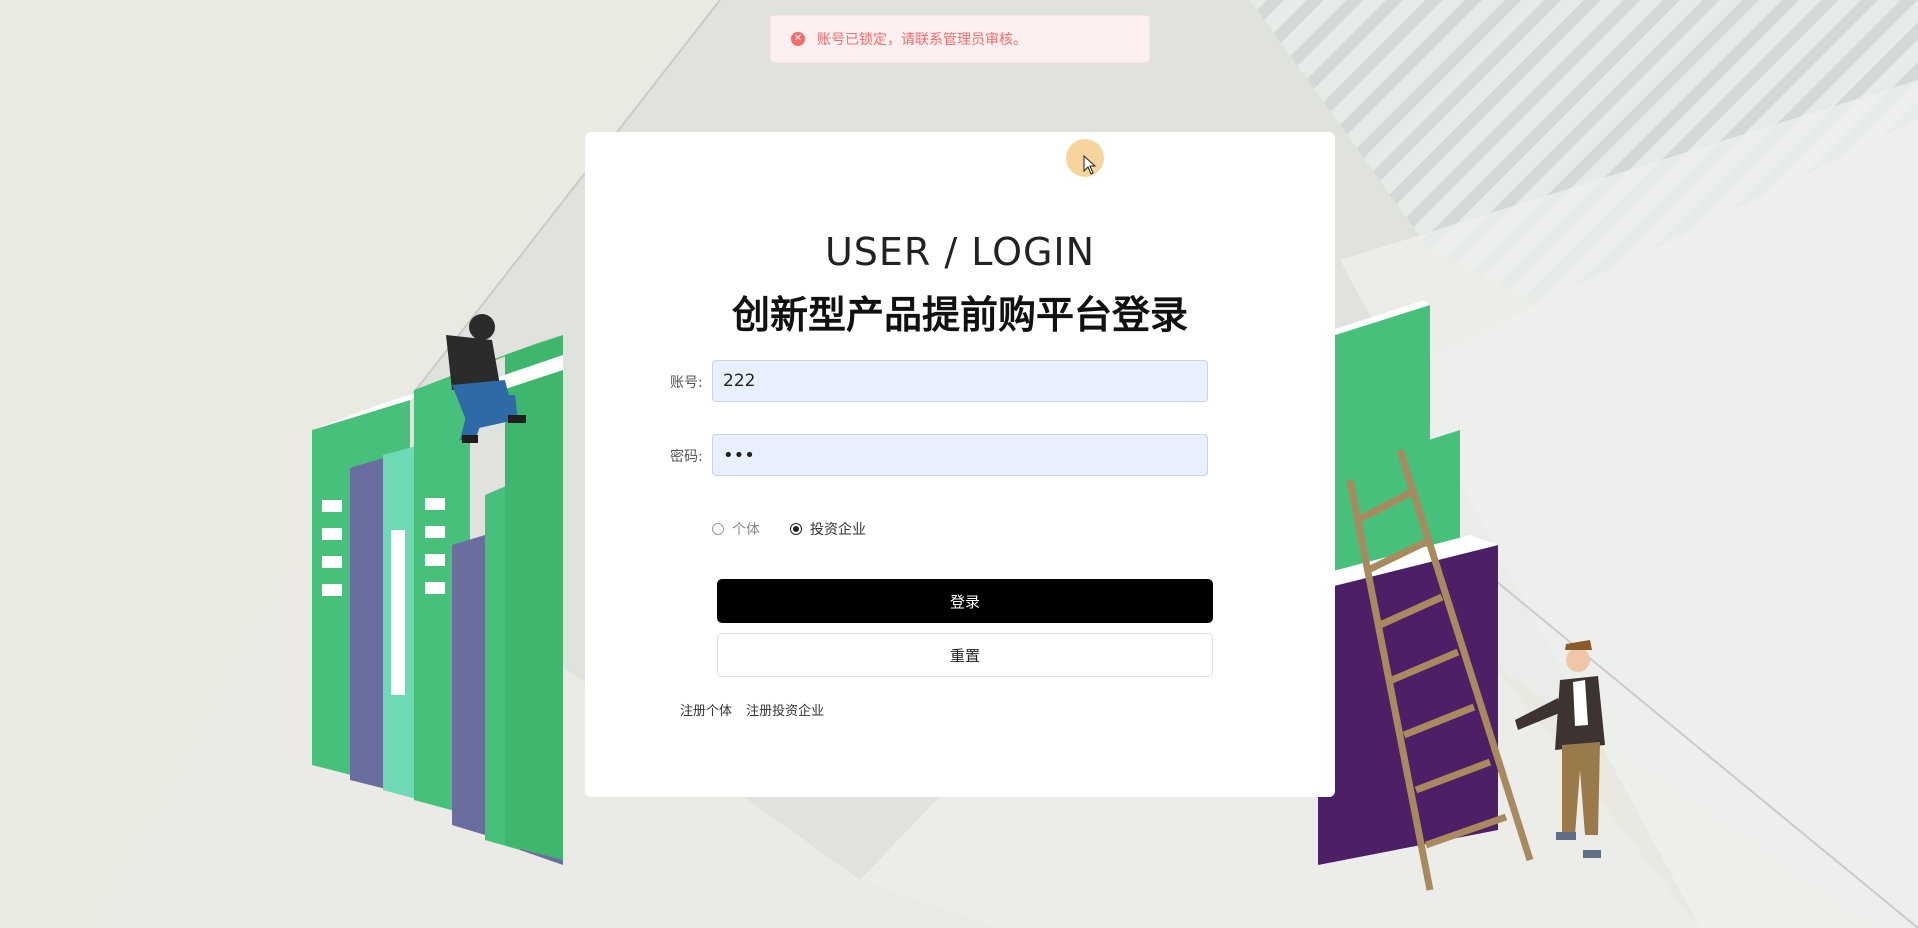 This screenshot has width=1918, height=928. I want to click on role-radio-group: 个体 投资企业, so click(804, 529).